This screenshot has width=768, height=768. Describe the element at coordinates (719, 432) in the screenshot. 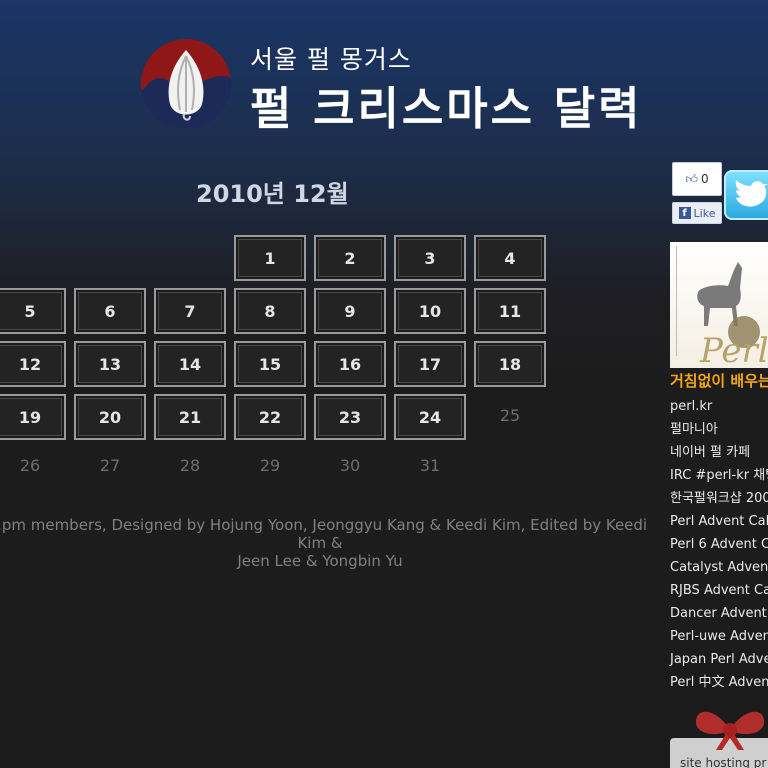

I see `sidebar-link: 펄마니아` at that location.